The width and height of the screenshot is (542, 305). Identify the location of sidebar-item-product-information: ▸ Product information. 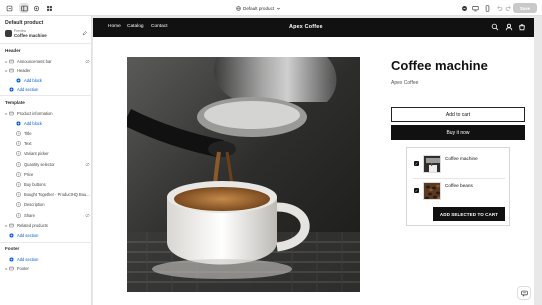
(47, 113).